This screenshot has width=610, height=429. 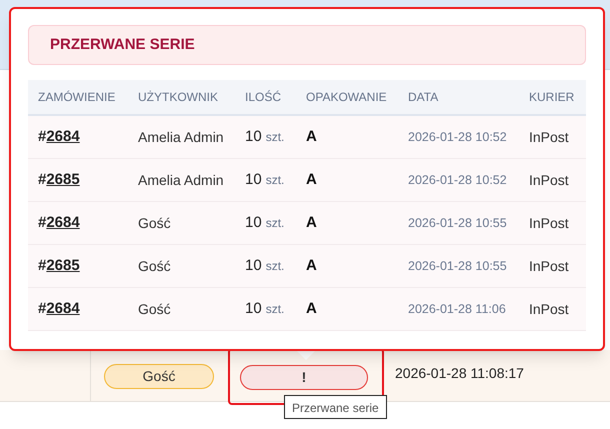 What do you see at coordinates (122, 44) in the screenshot?
I see `popover-title: PRZERWANE SERIE` at bounding box center [122, 44].